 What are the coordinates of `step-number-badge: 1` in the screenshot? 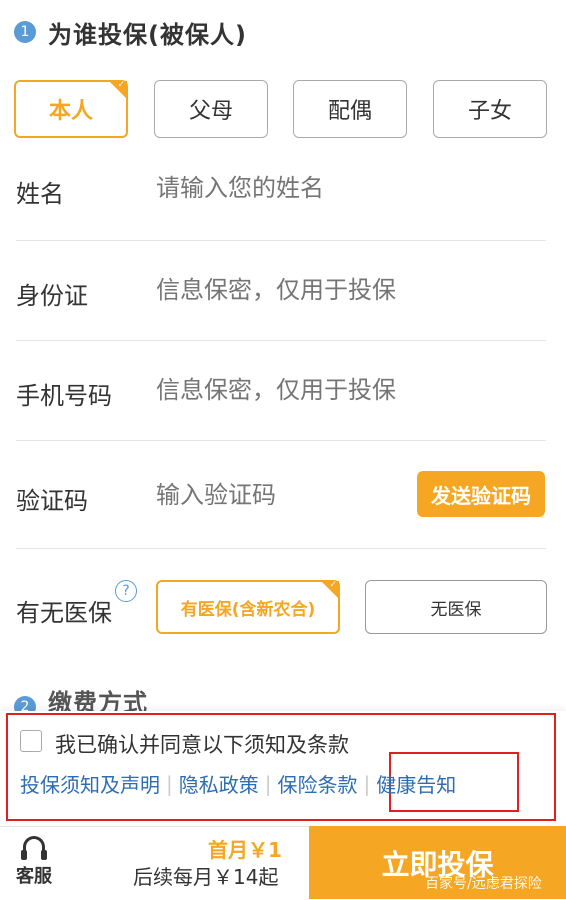 It's located at (25, 32).